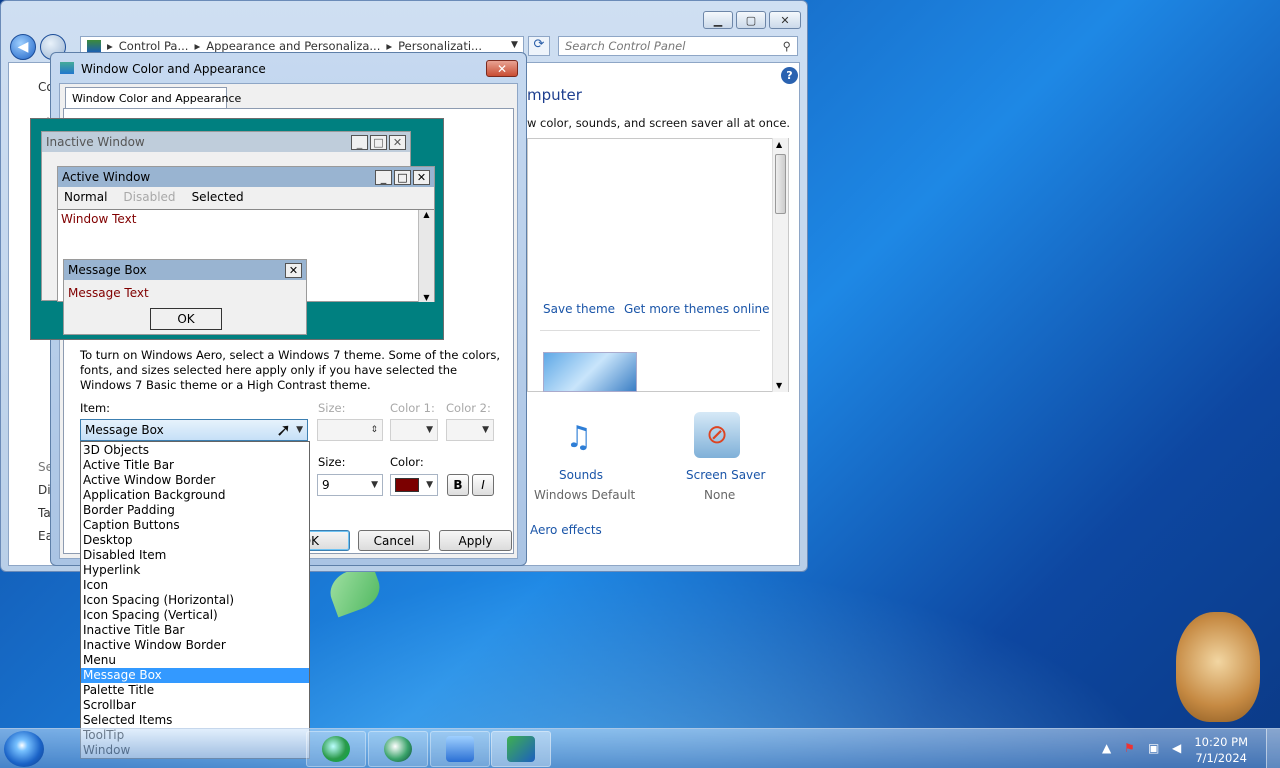 The width and height of the screenshot is (1280, 768). Describe the element at coordinates (470, 430) in the screenshot. I see `color2-picker: ▼` at that location.